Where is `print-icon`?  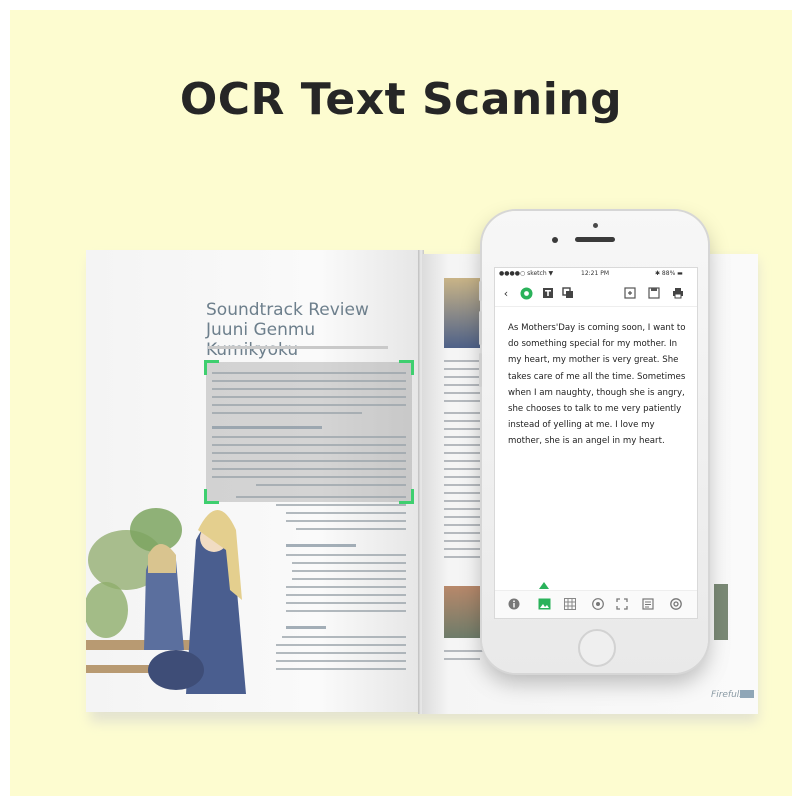
print-icon is located at coordinates (678, 293).